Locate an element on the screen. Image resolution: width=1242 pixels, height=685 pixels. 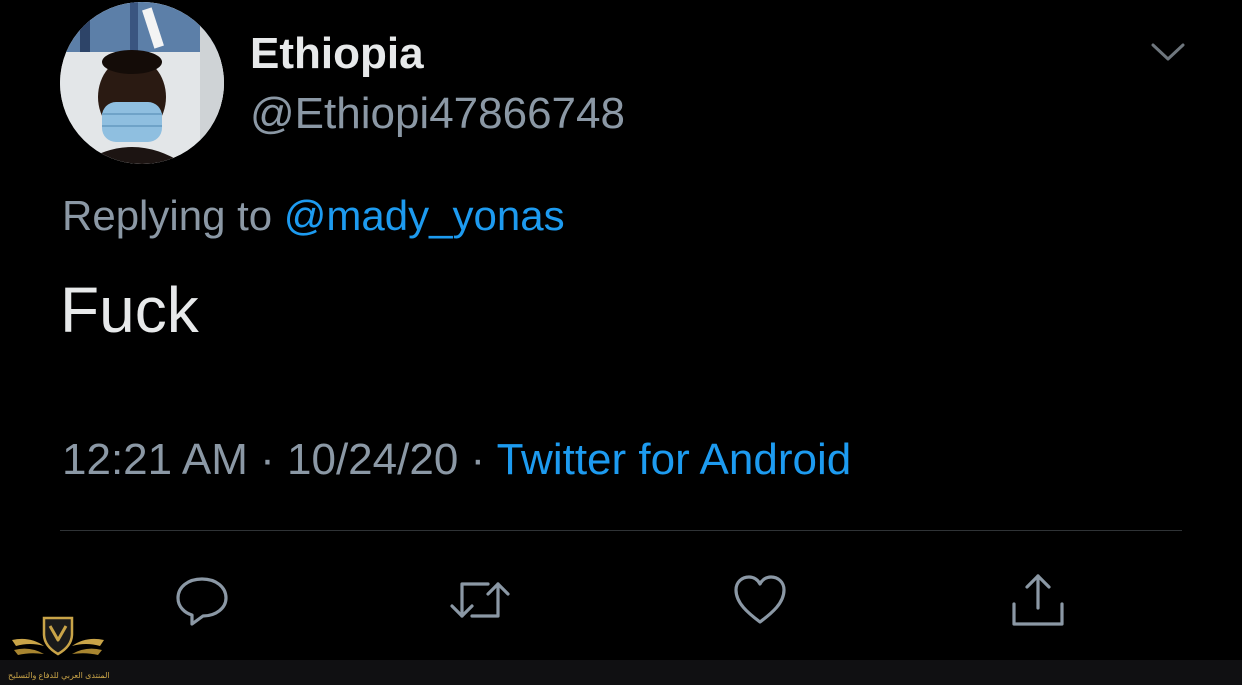
more-options-button is located at coordinates (1168, 52).